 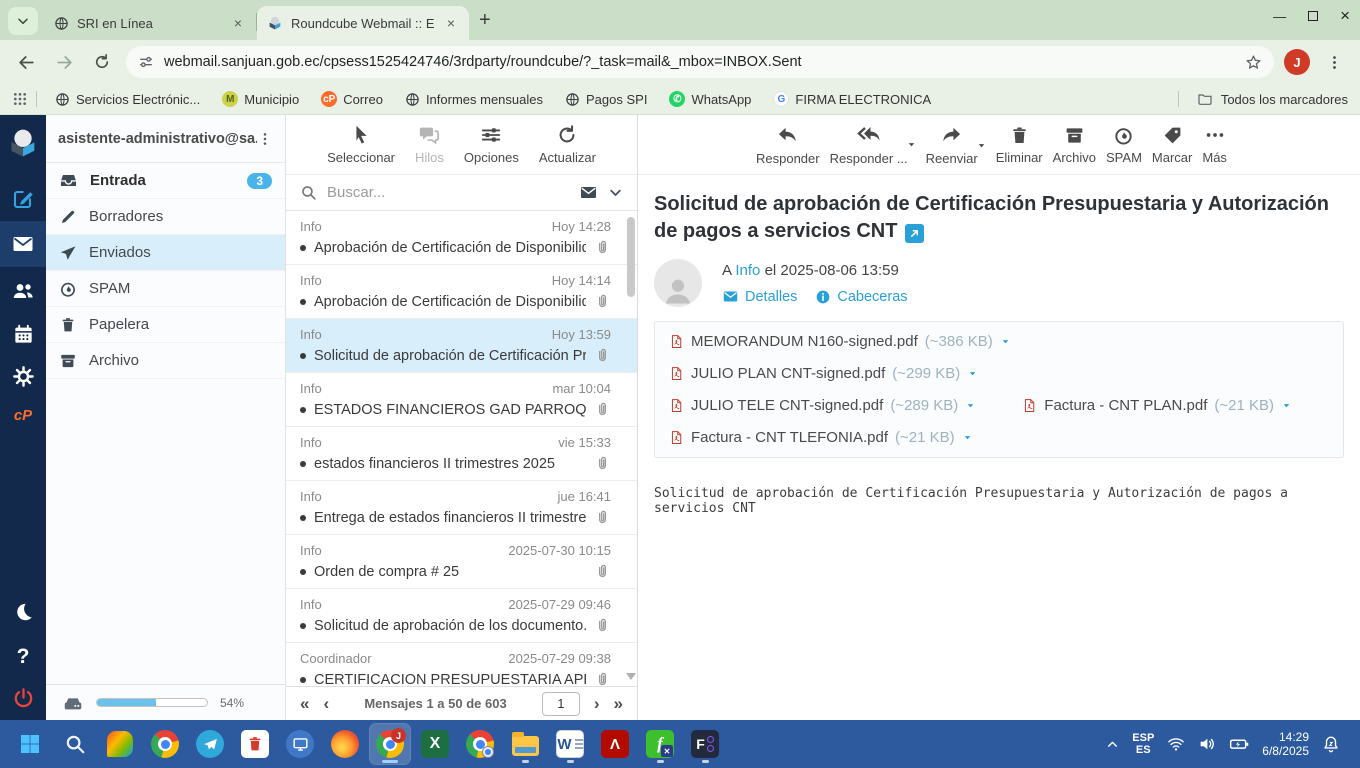 What do you see at coordinates (560, 703) in the screenshot?
I see `page-number-input` at bounding box center [560, 703].